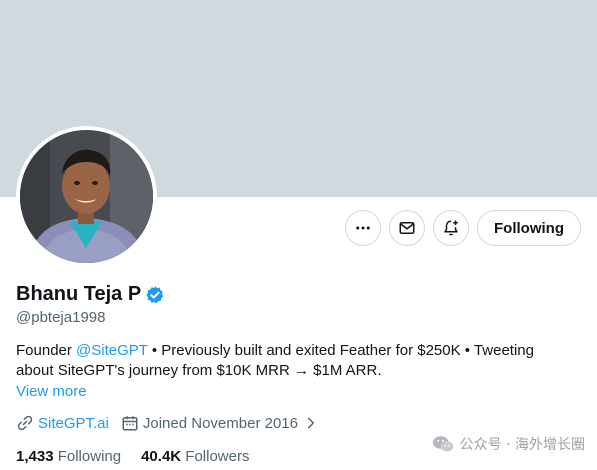 The height and width of the screenshot is (470, 597). Describe the element at coordinates (73, 423) in the screenshot. I see `website-link: SiteGPT.ai` at that location.